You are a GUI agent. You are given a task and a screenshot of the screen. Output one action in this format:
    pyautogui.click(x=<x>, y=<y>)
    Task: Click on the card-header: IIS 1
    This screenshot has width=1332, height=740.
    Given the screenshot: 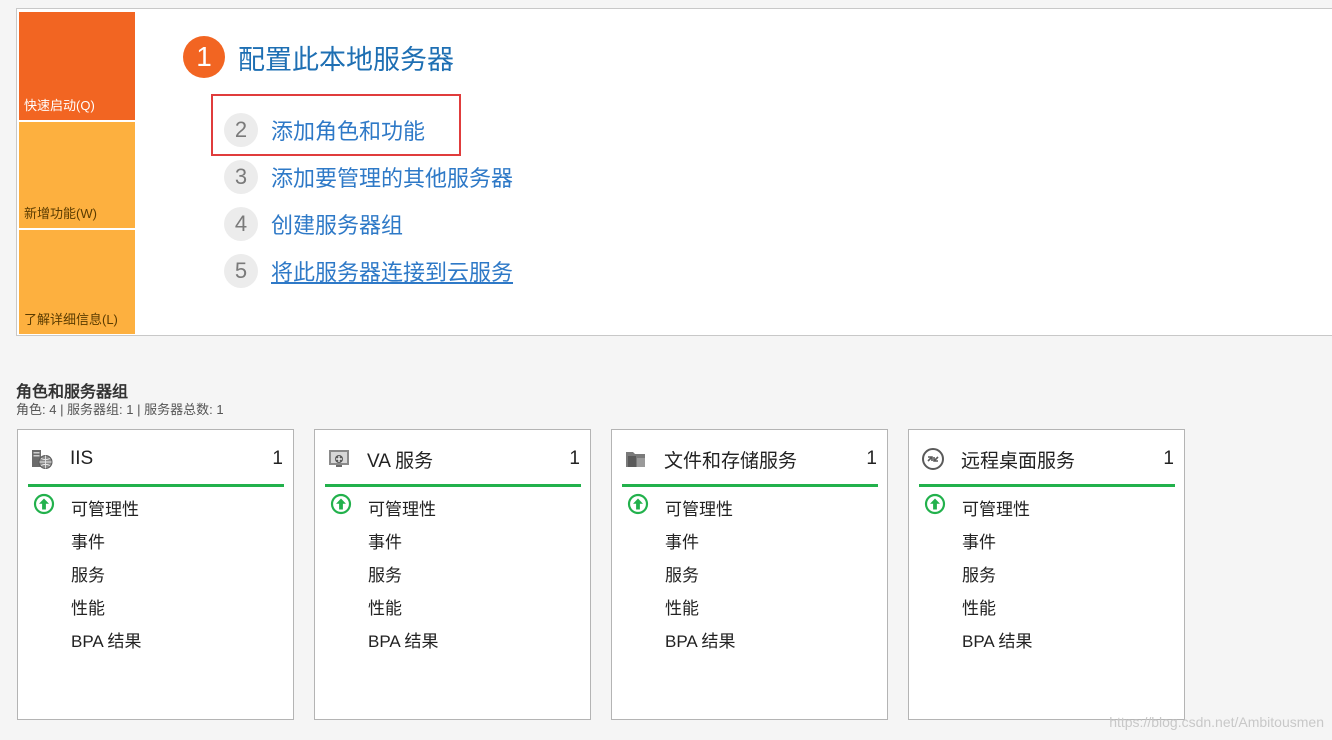 What is the action you would take?
    pyautogui.click(x=156, y=459)
    